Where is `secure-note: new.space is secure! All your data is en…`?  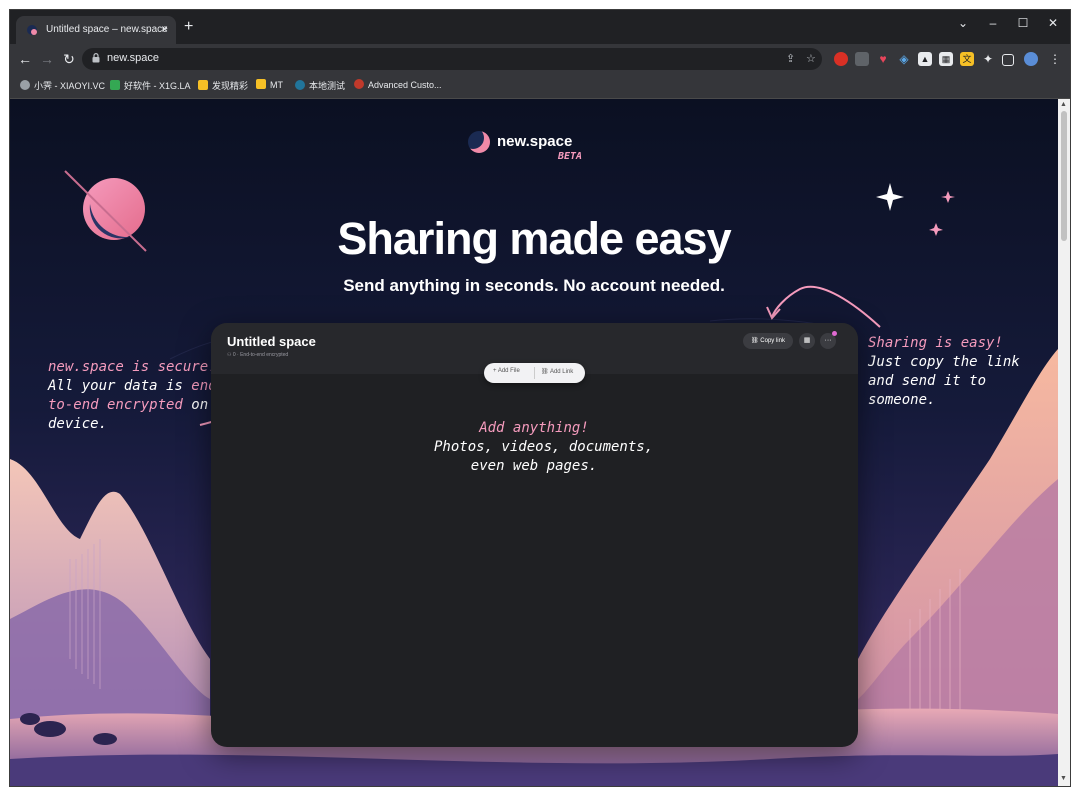
secure-note: new.space is secure! All your data is en… is located at coordinates (136, 396).